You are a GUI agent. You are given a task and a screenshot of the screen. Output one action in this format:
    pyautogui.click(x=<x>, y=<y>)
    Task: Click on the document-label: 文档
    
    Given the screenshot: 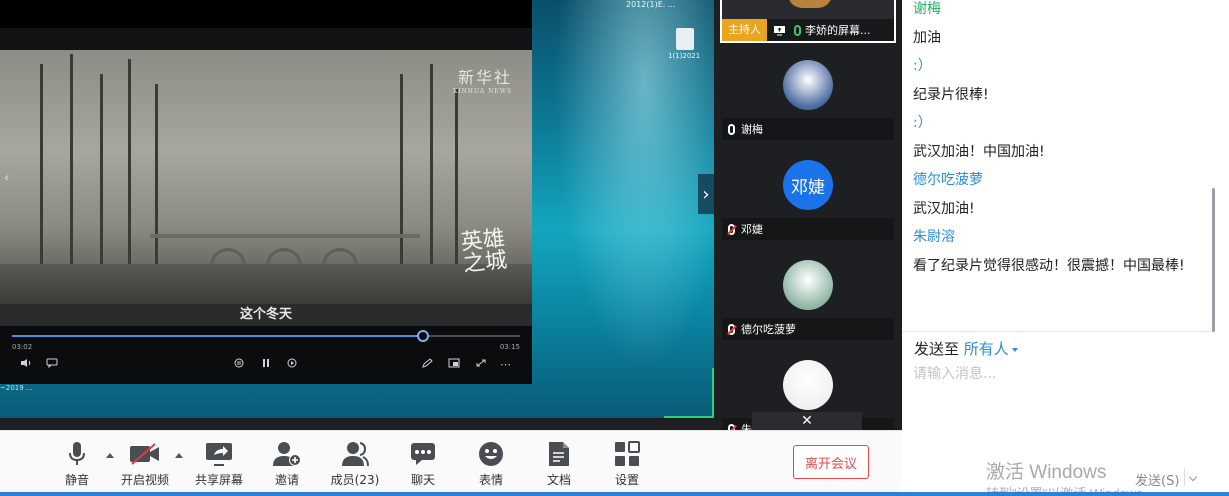 What is the action you would take?
    pyautogui.click(x=558, y=480)
    